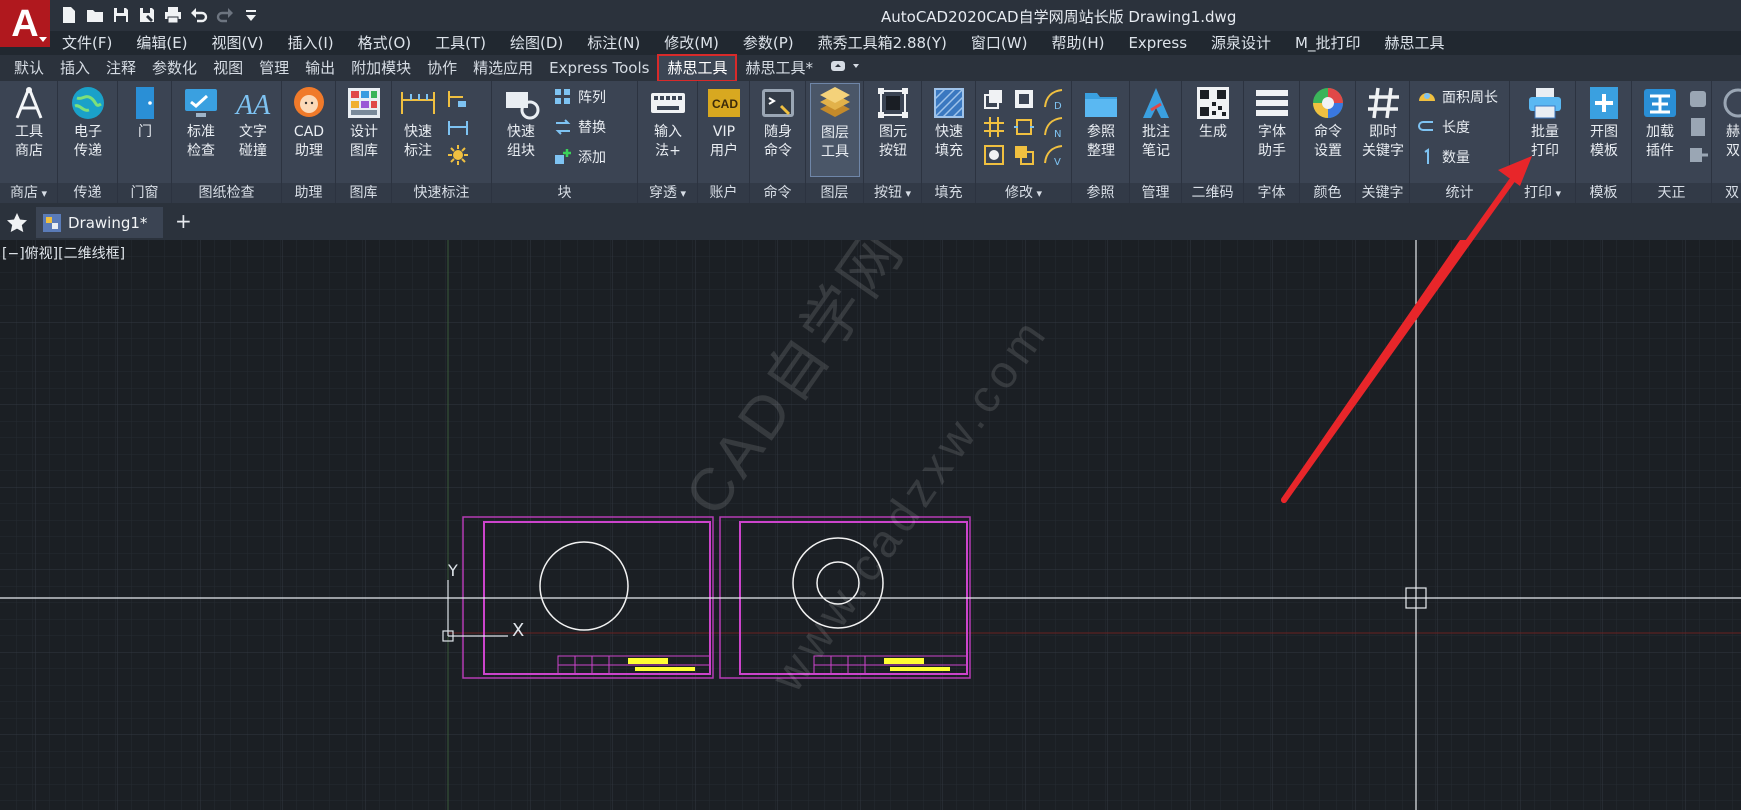 This screenshot has width=1741, height=810. What do you see at coordinates (381, 68) in the screenshot?
I see `tab-addins: 附加模块` at bounding box center [381, 68].